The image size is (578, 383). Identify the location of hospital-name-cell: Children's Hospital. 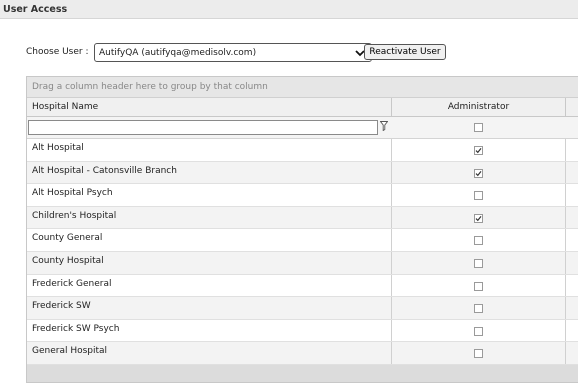
(209, 217).